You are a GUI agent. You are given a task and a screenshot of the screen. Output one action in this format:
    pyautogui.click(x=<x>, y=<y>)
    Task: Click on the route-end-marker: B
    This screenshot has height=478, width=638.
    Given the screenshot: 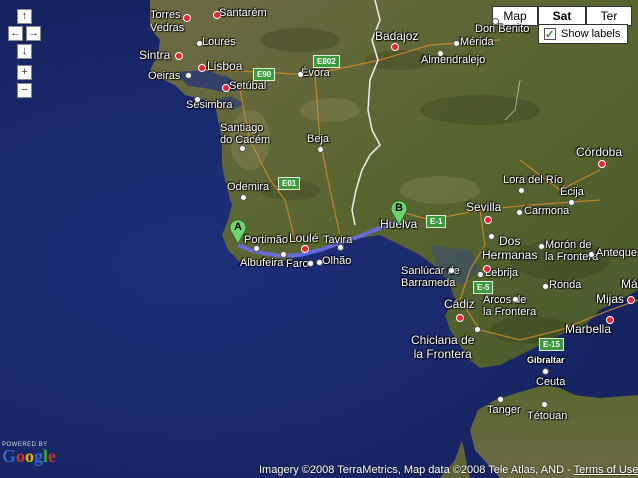 What is the action you would take?
    pyautogui.click(x=399, y=213)
    